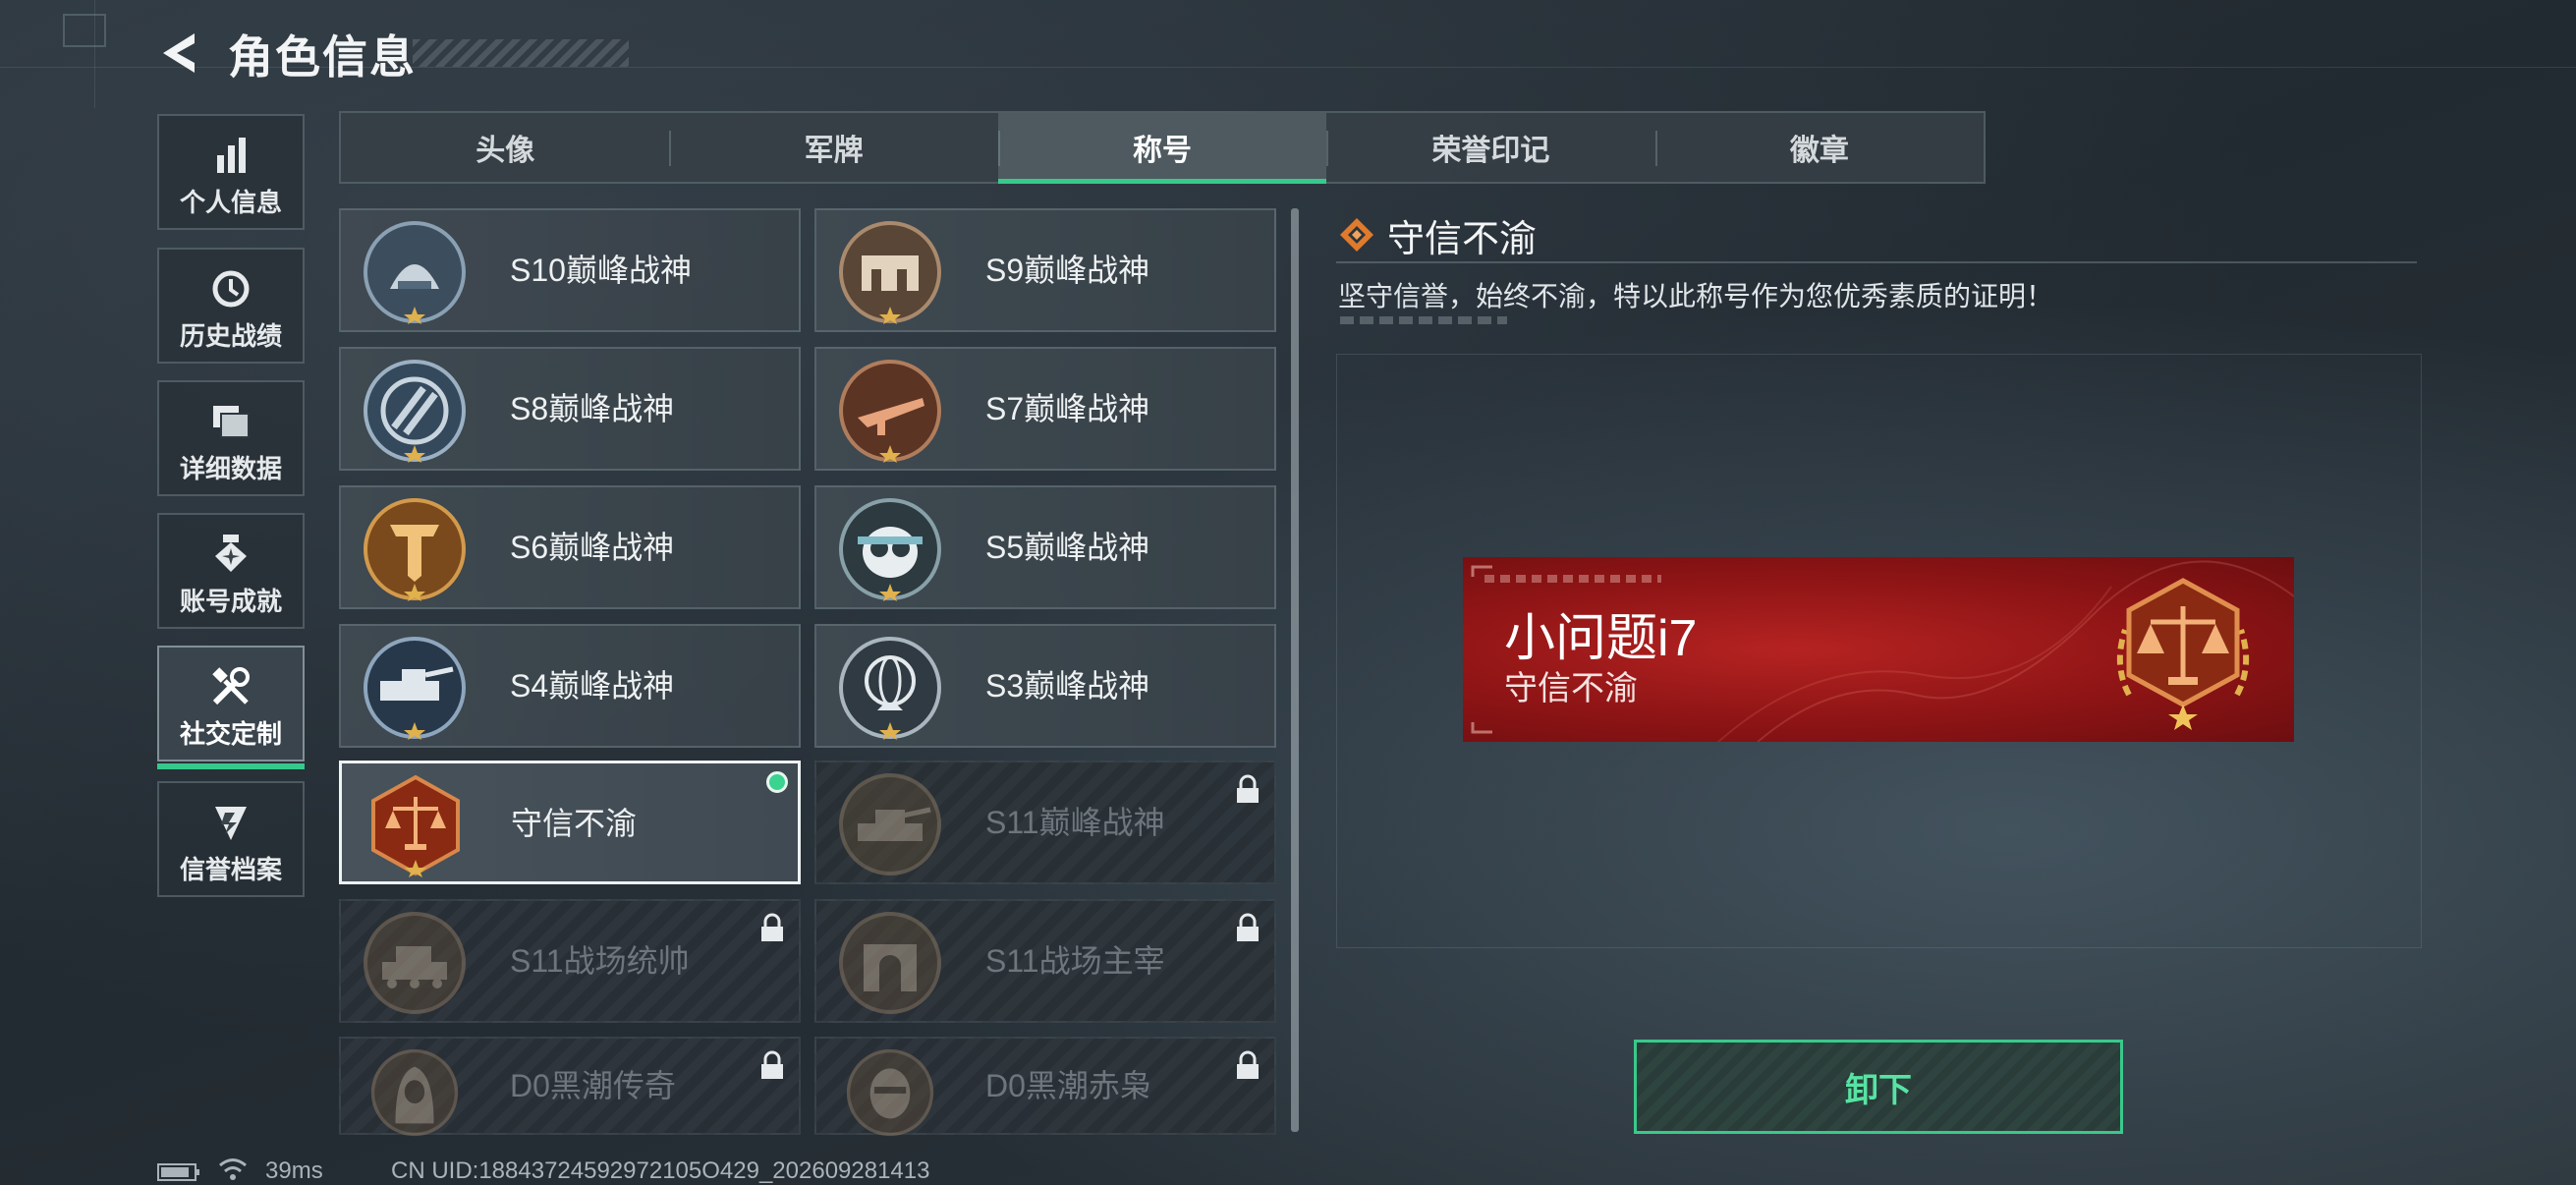  Describe the element at coordinates (1819, 148) in the screenshot. I see `tab-badge: 徽章` at that location.